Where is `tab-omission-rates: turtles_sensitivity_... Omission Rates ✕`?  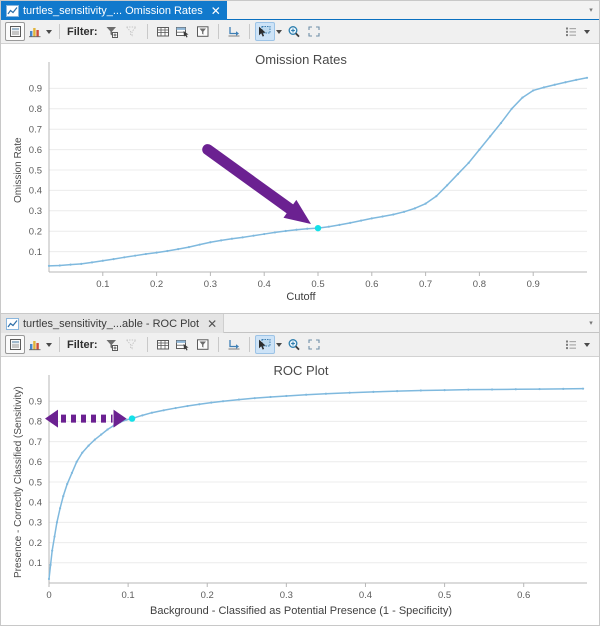
tab-omission-rates: turtles_sensitivity_... Omission Rates ✕ is located at coordinates (114, 10).